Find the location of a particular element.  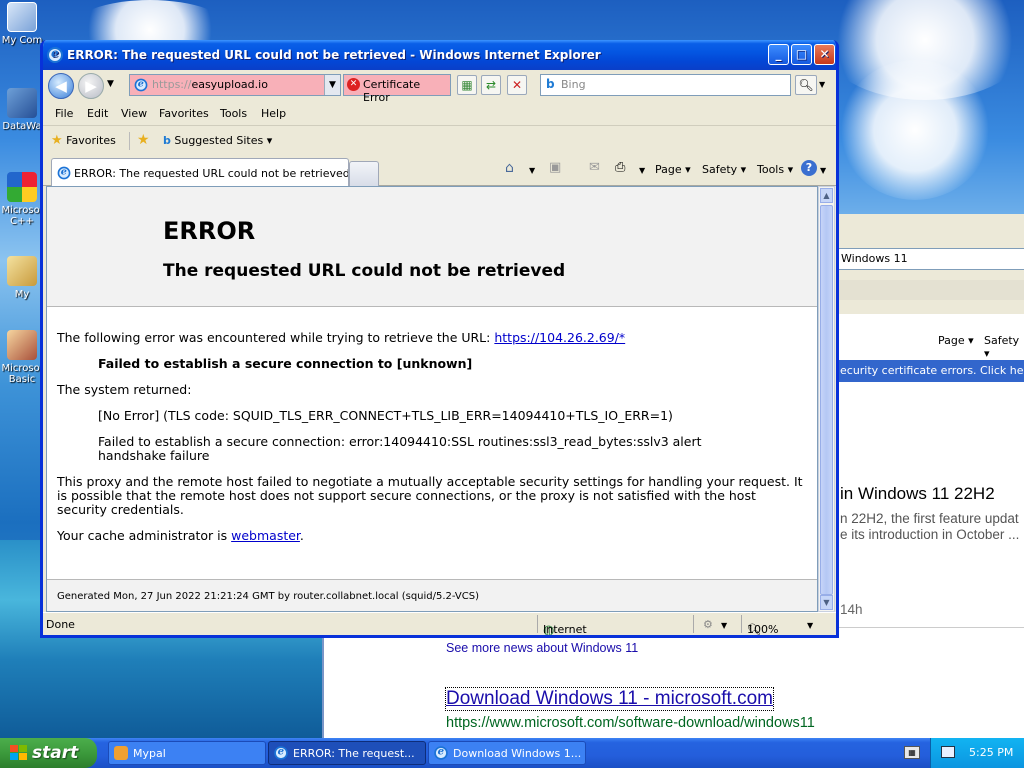

network-icon is located at coordinates (948, 752).